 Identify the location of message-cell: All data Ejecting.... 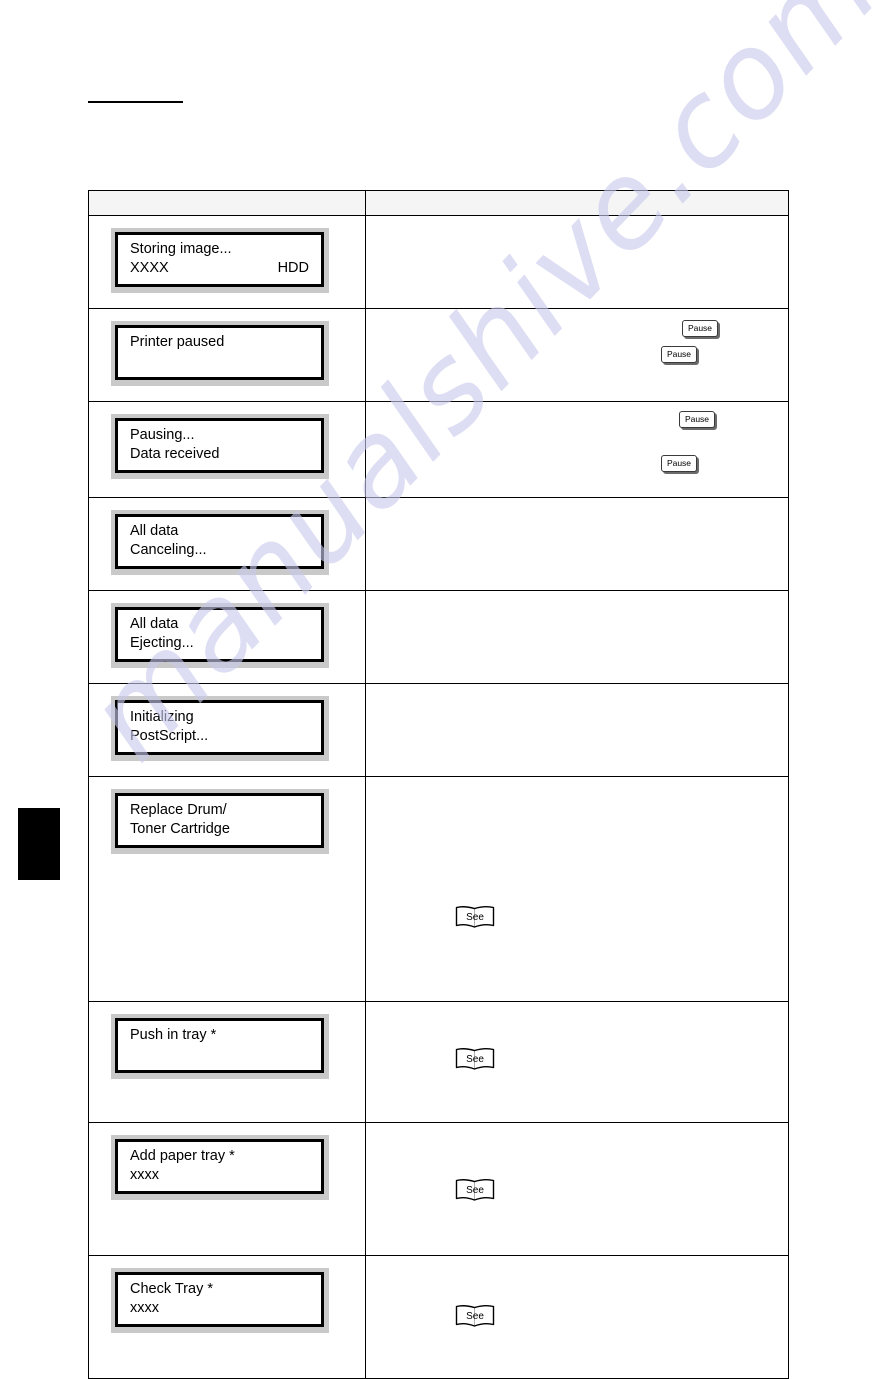
(227, 637).